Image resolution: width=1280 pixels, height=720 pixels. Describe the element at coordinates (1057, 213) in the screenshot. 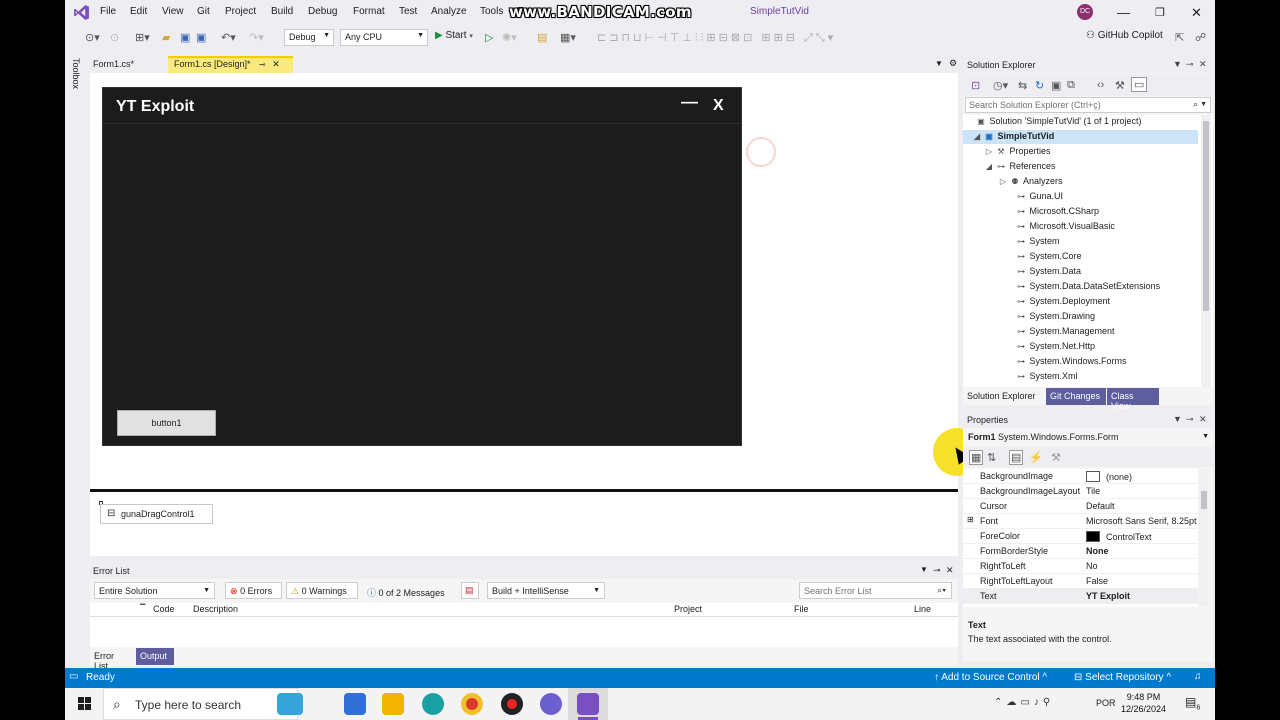

I see `tree-item-reference: ⊶ Microsoft.CSharp` at that location.